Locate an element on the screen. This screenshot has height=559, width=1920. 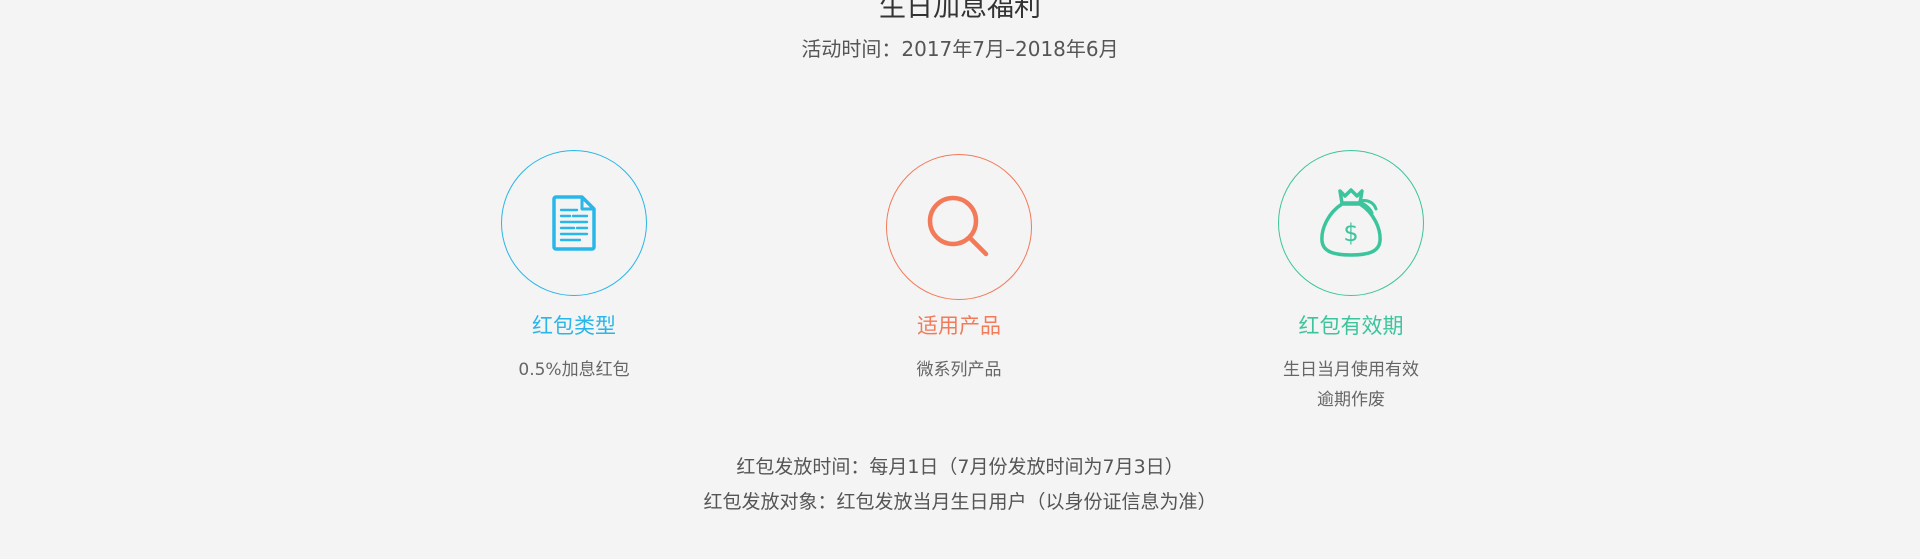
search-icon is located at coordinates (958, 226).